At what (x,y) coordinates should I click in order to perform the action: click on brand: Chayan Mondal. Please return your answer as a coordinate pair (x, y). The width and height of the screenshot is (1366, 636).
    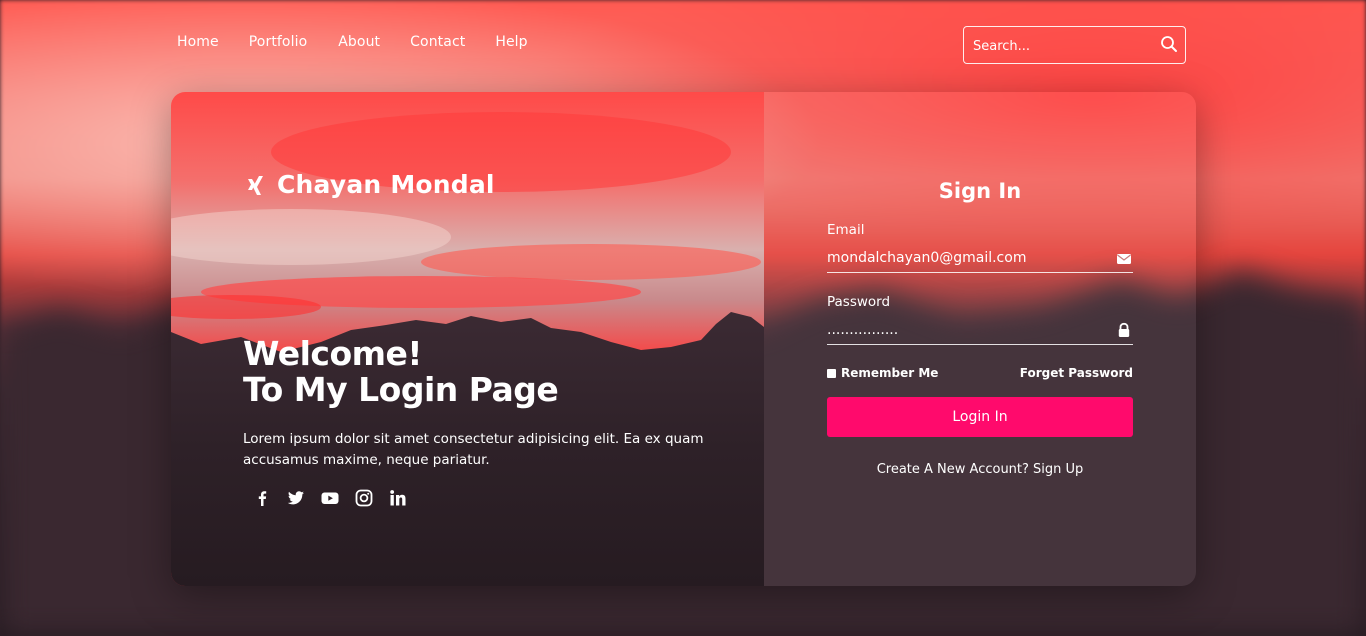
    Looking at the image, I should click on (370, 184).